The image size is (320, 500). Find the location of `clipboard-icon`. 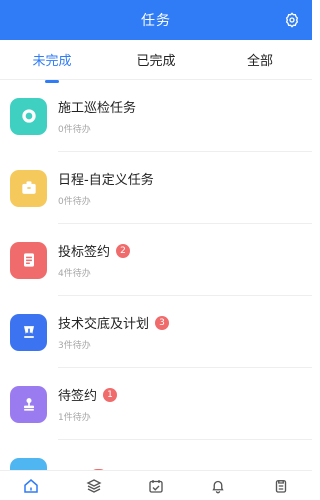

clipboard-icon is located at coordinates (281, 486).